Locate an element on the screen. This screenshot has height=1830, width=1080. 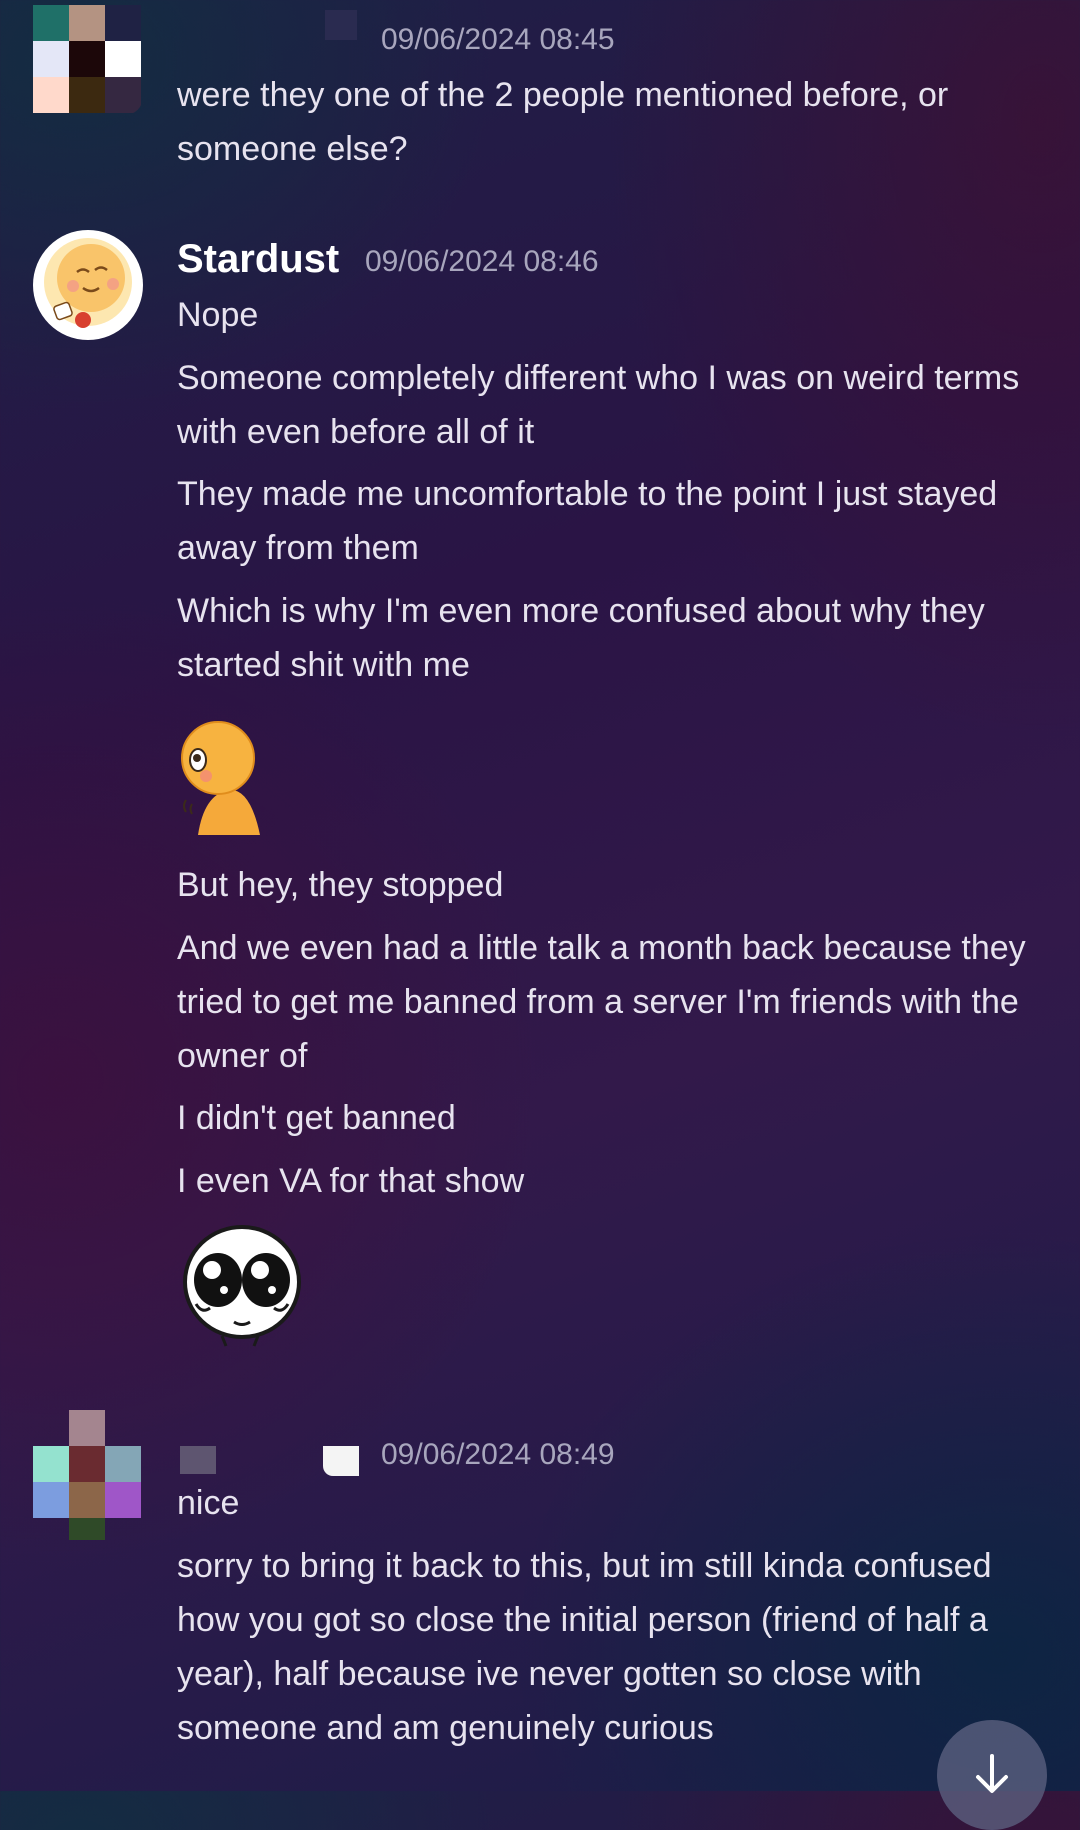
avatar-image is located at coordinates (88, 285).